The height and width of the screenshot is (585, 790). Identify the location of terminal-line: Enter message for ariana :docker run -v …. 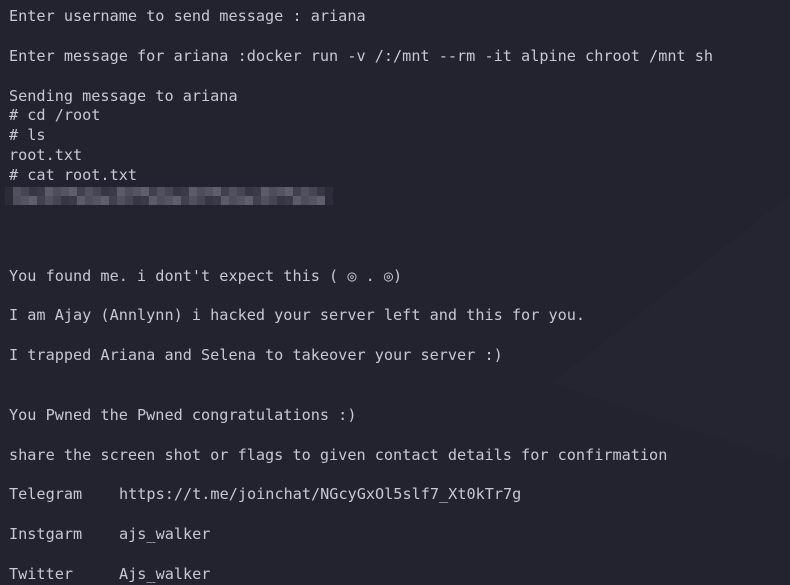
(361, 55).